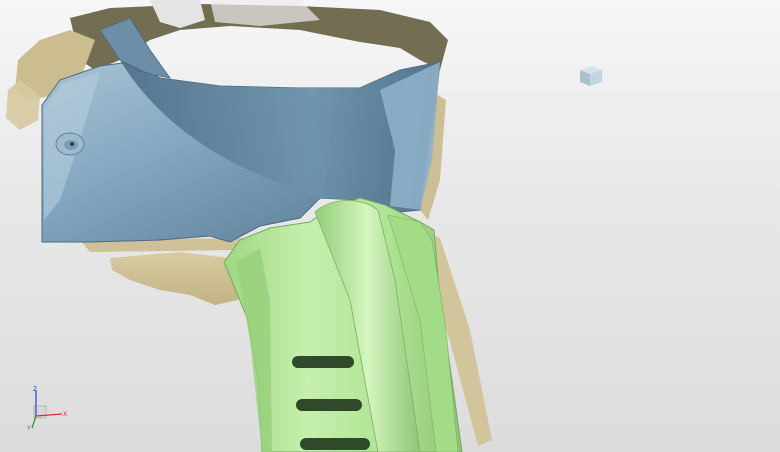 The image size is (780, 452). Describe the element at coordinates (70, 144) in the screenshot. I see `screw-boss` at that location.